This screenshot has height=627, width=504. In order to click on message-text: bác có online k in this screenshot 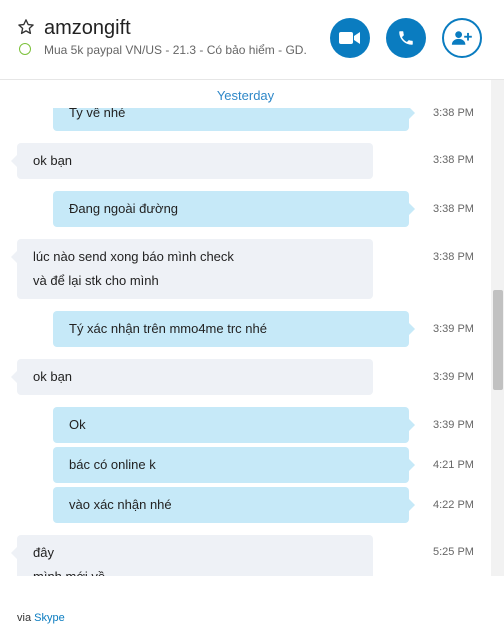, I will do `click(112, 464)`.